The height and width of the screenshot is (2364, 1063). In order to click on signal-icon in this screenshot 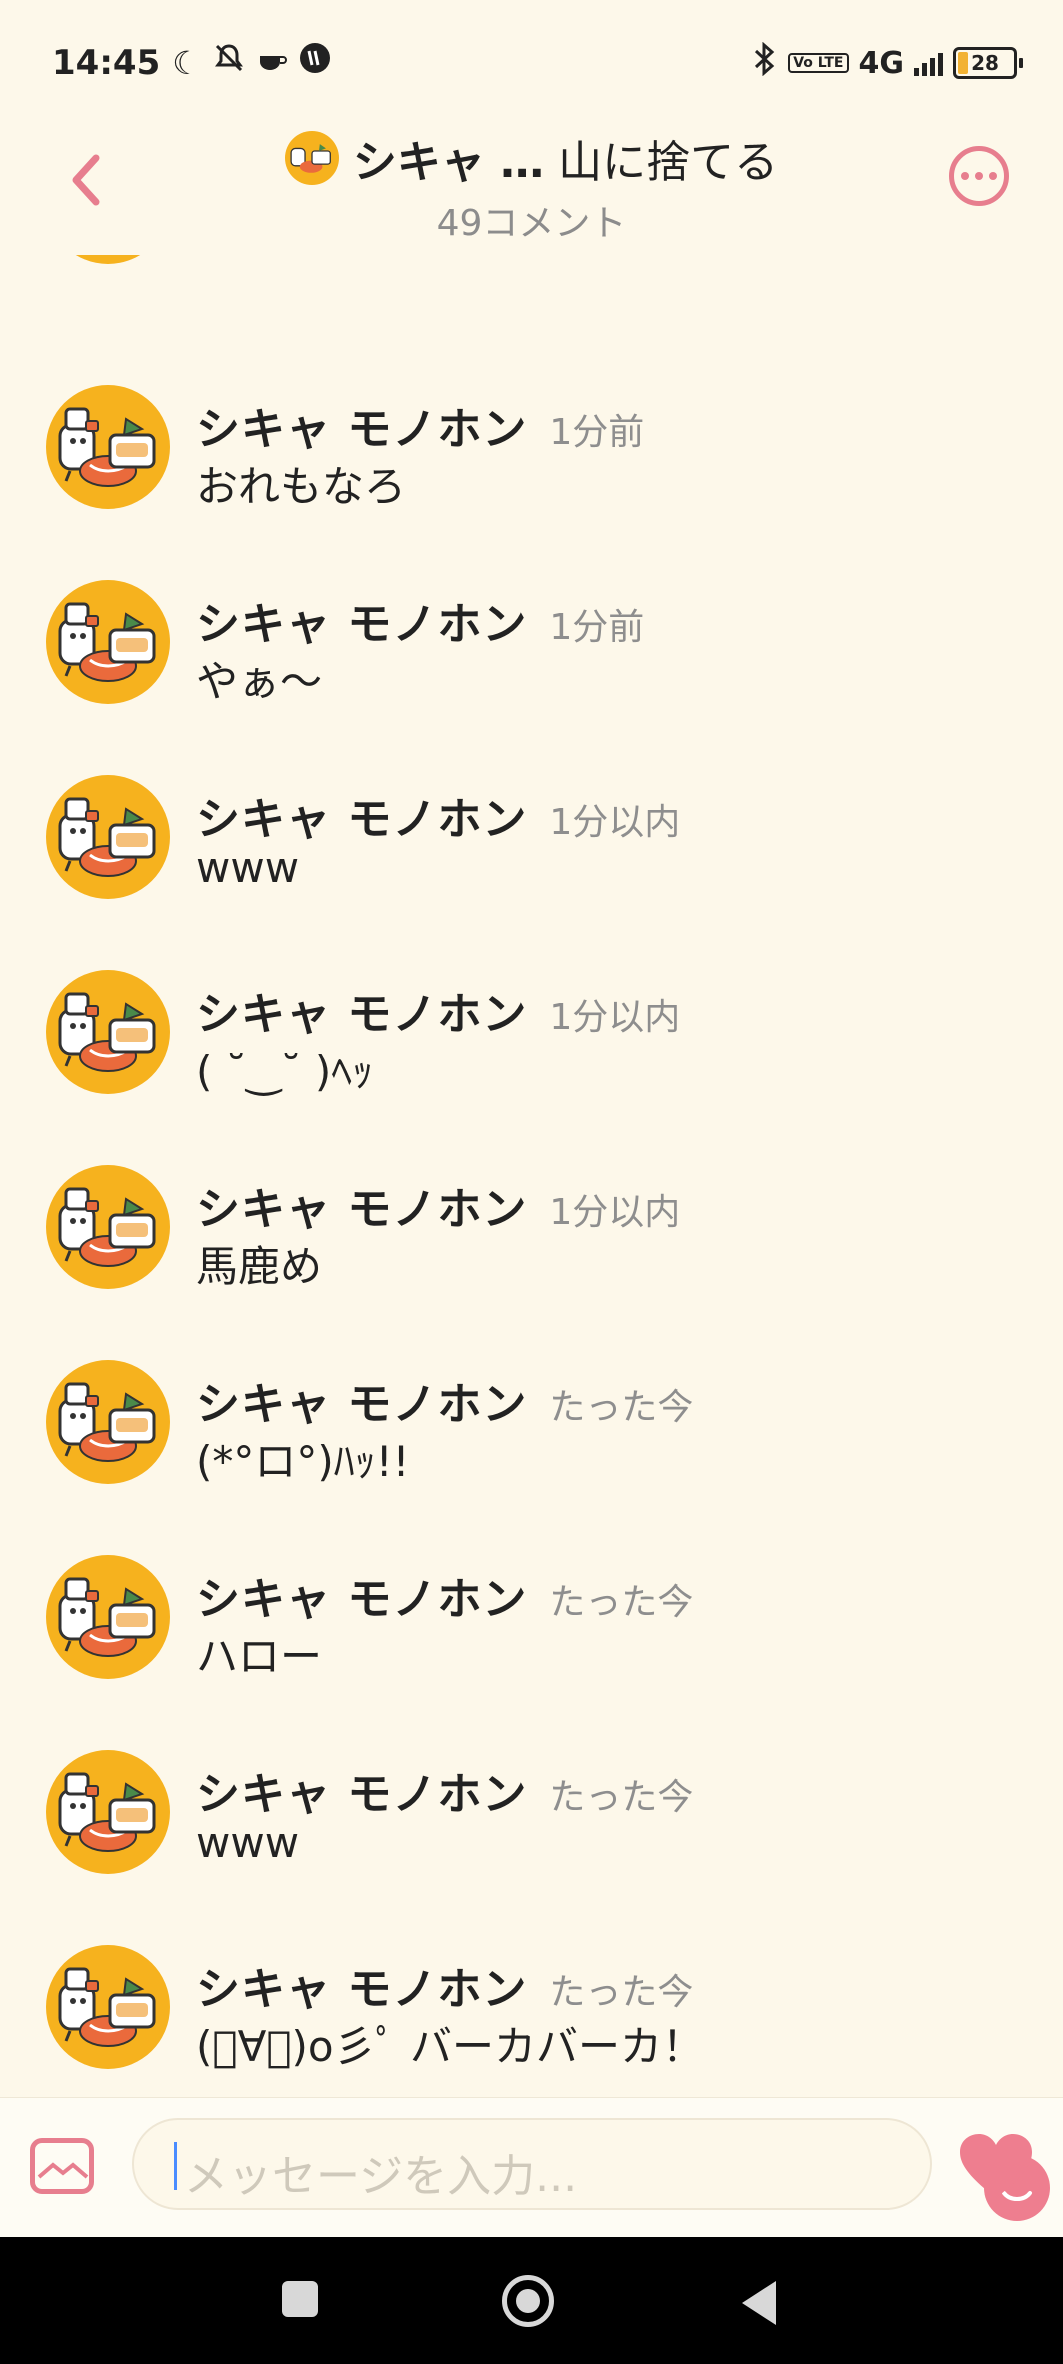, I will do `click(928, 63)`.